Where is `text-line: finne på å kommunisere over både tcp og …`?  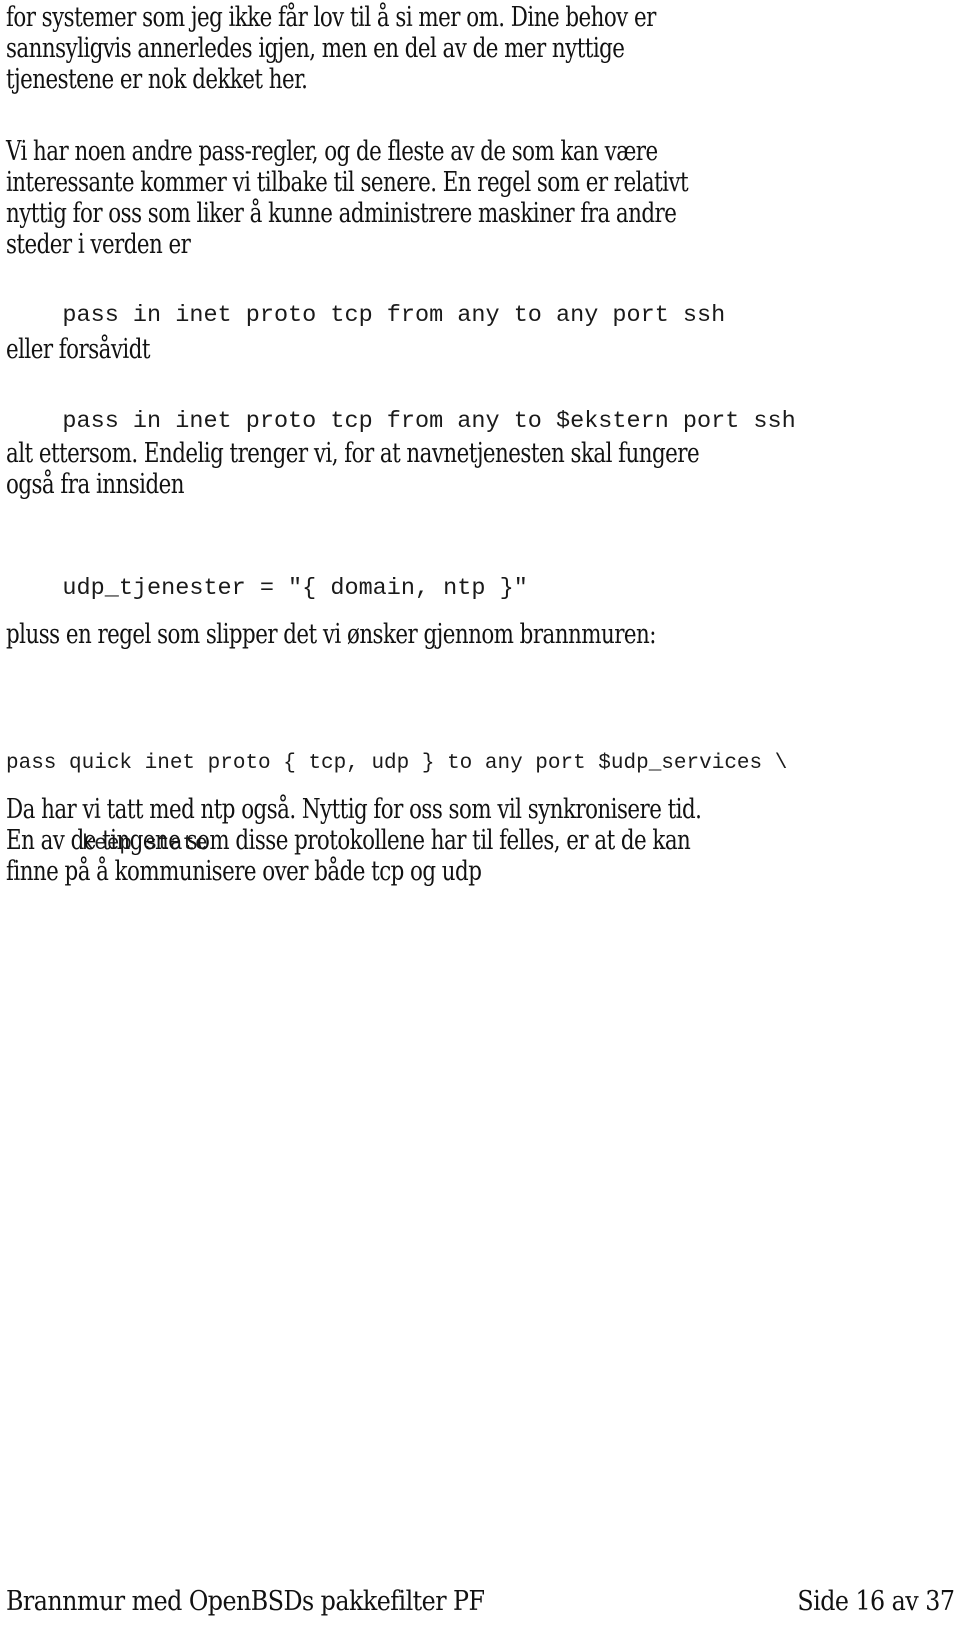
text-line: finne på å kommunisere over både tcp og … is located at coordinates (244, 871).